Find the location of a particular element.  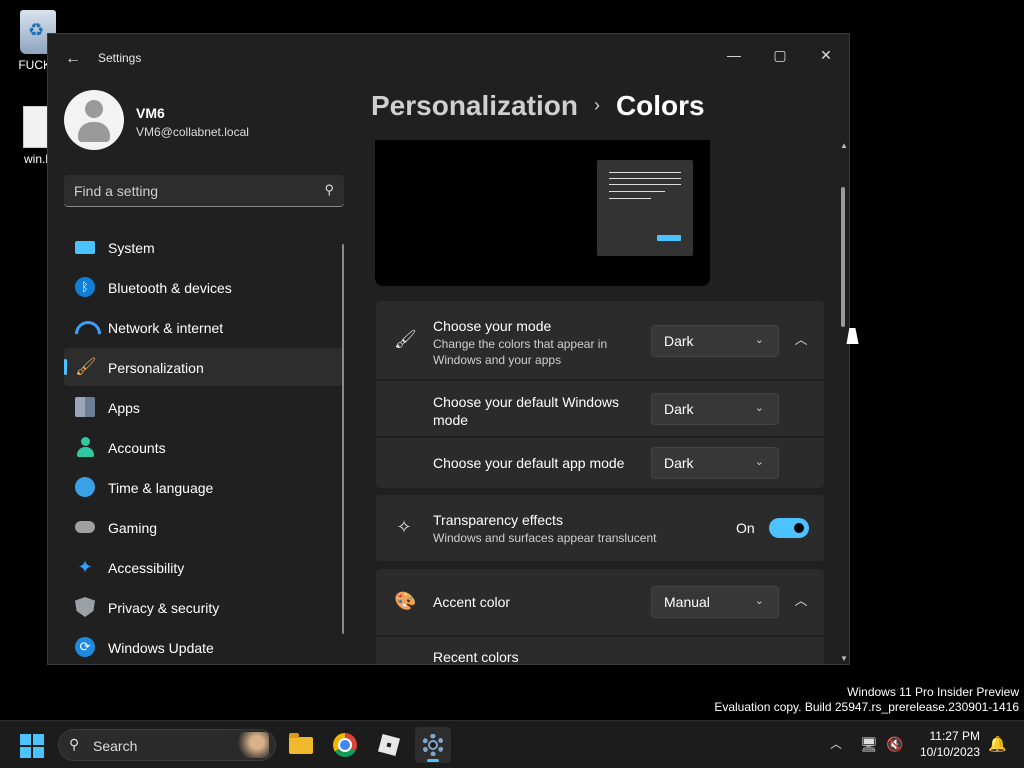

clock-time: 11:27 PM is located at coordinates (954, 736).